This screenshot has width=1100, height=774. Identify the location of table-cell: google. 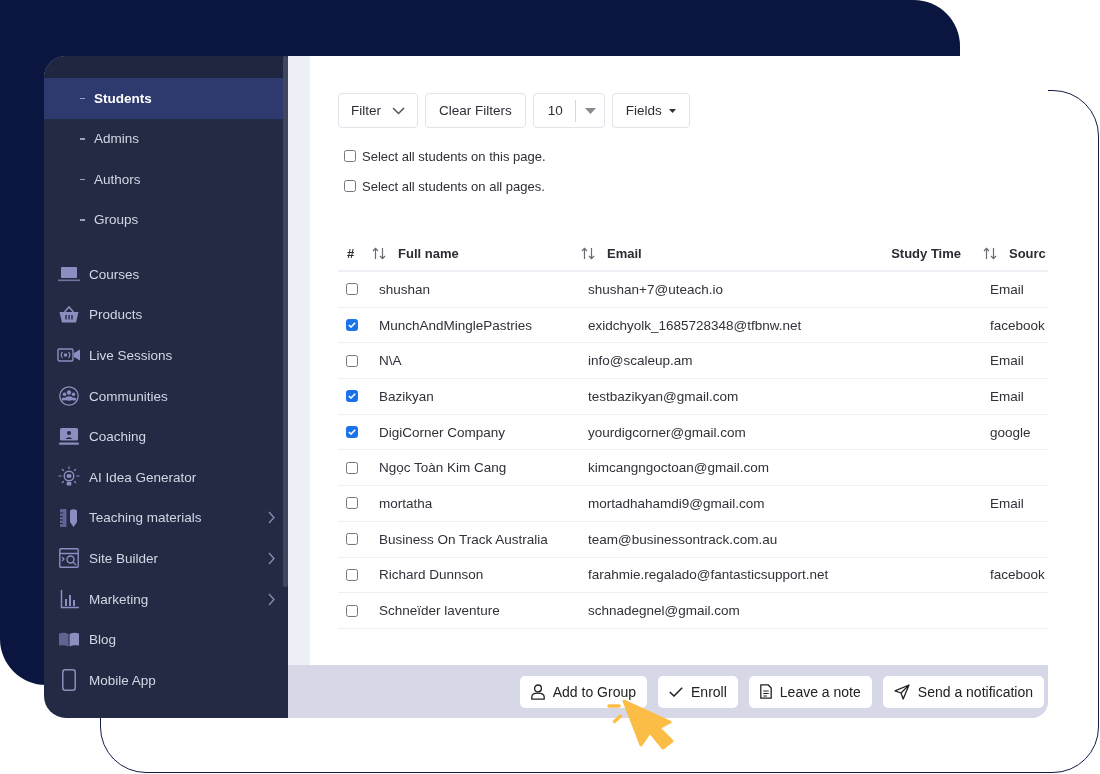
(1010, 432).